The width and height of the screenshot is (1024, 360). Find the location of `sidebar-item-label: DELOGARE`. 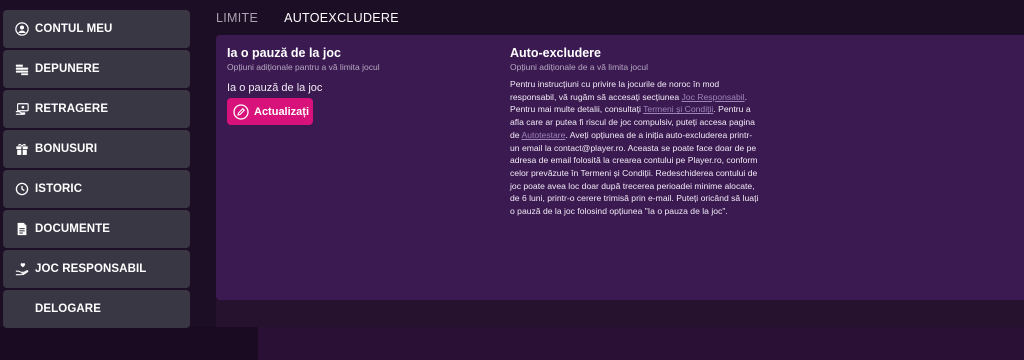

sidebar-item-label: DELOGARE is located at coordinates (68, 309).